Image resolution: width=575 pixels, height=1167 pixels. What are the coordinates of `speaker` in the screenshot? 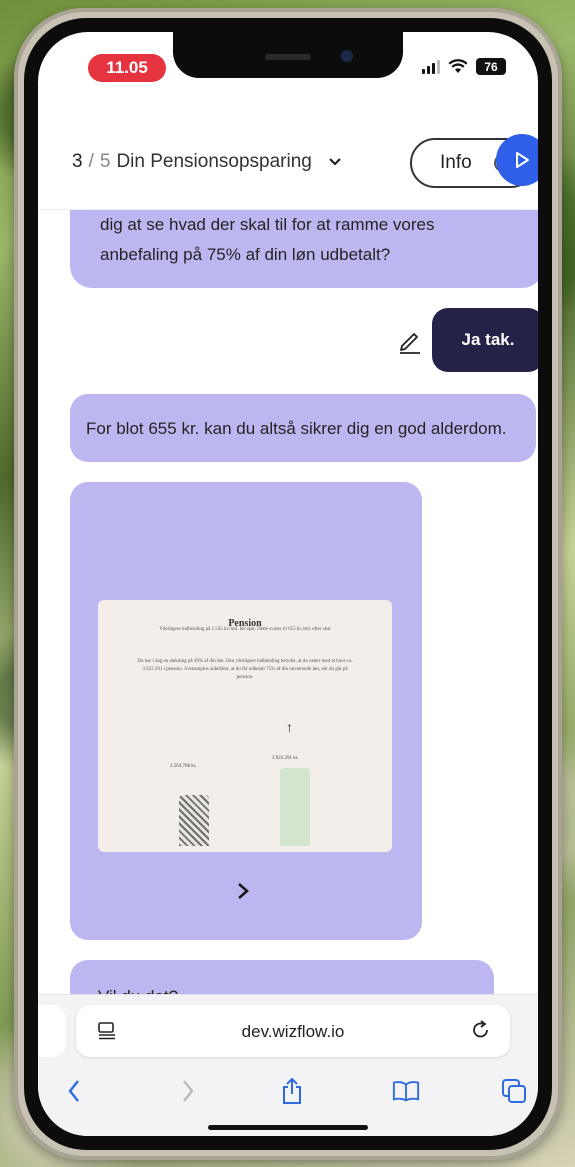 It's located at (288, 57).